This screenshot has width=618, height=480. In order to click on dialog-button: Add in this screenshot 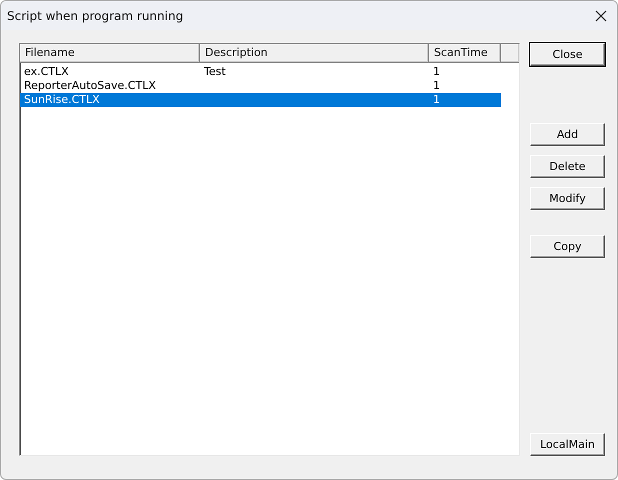, I will do `click(567, 134)`.